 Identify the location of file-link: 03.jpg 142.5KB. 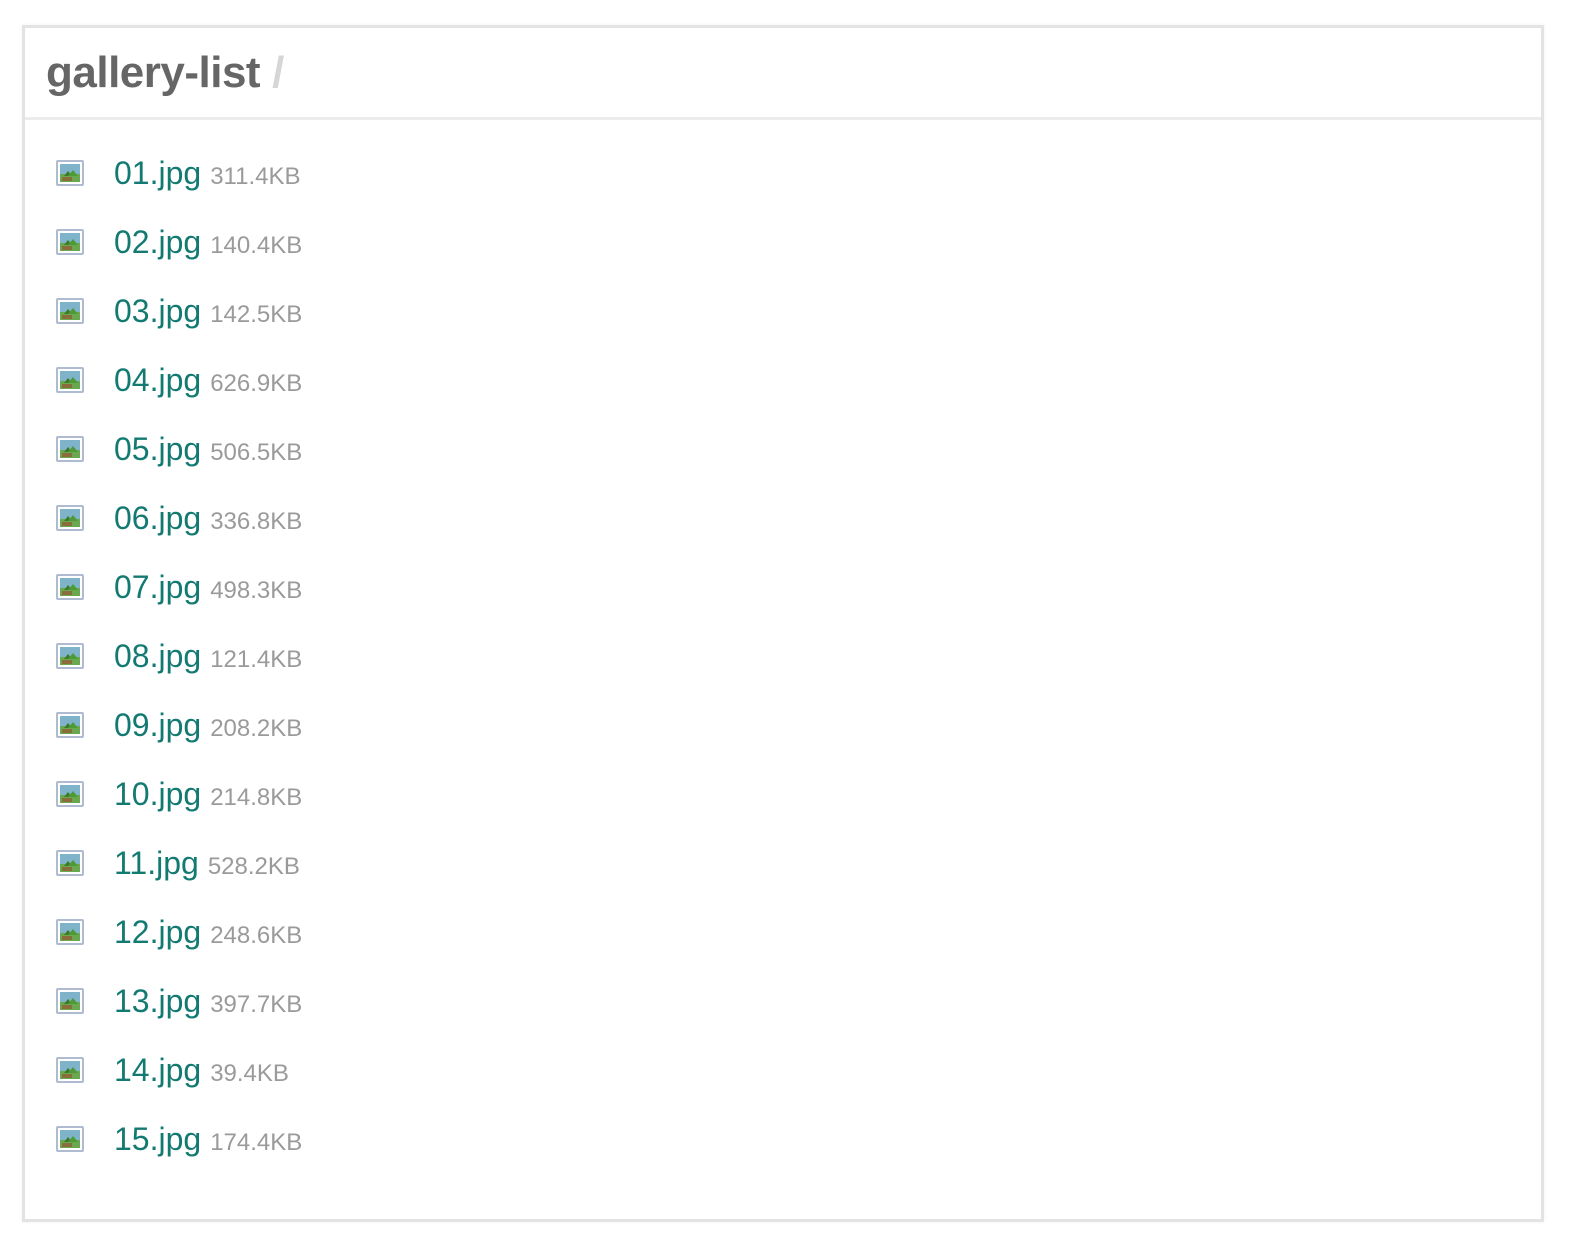
(208, 311).